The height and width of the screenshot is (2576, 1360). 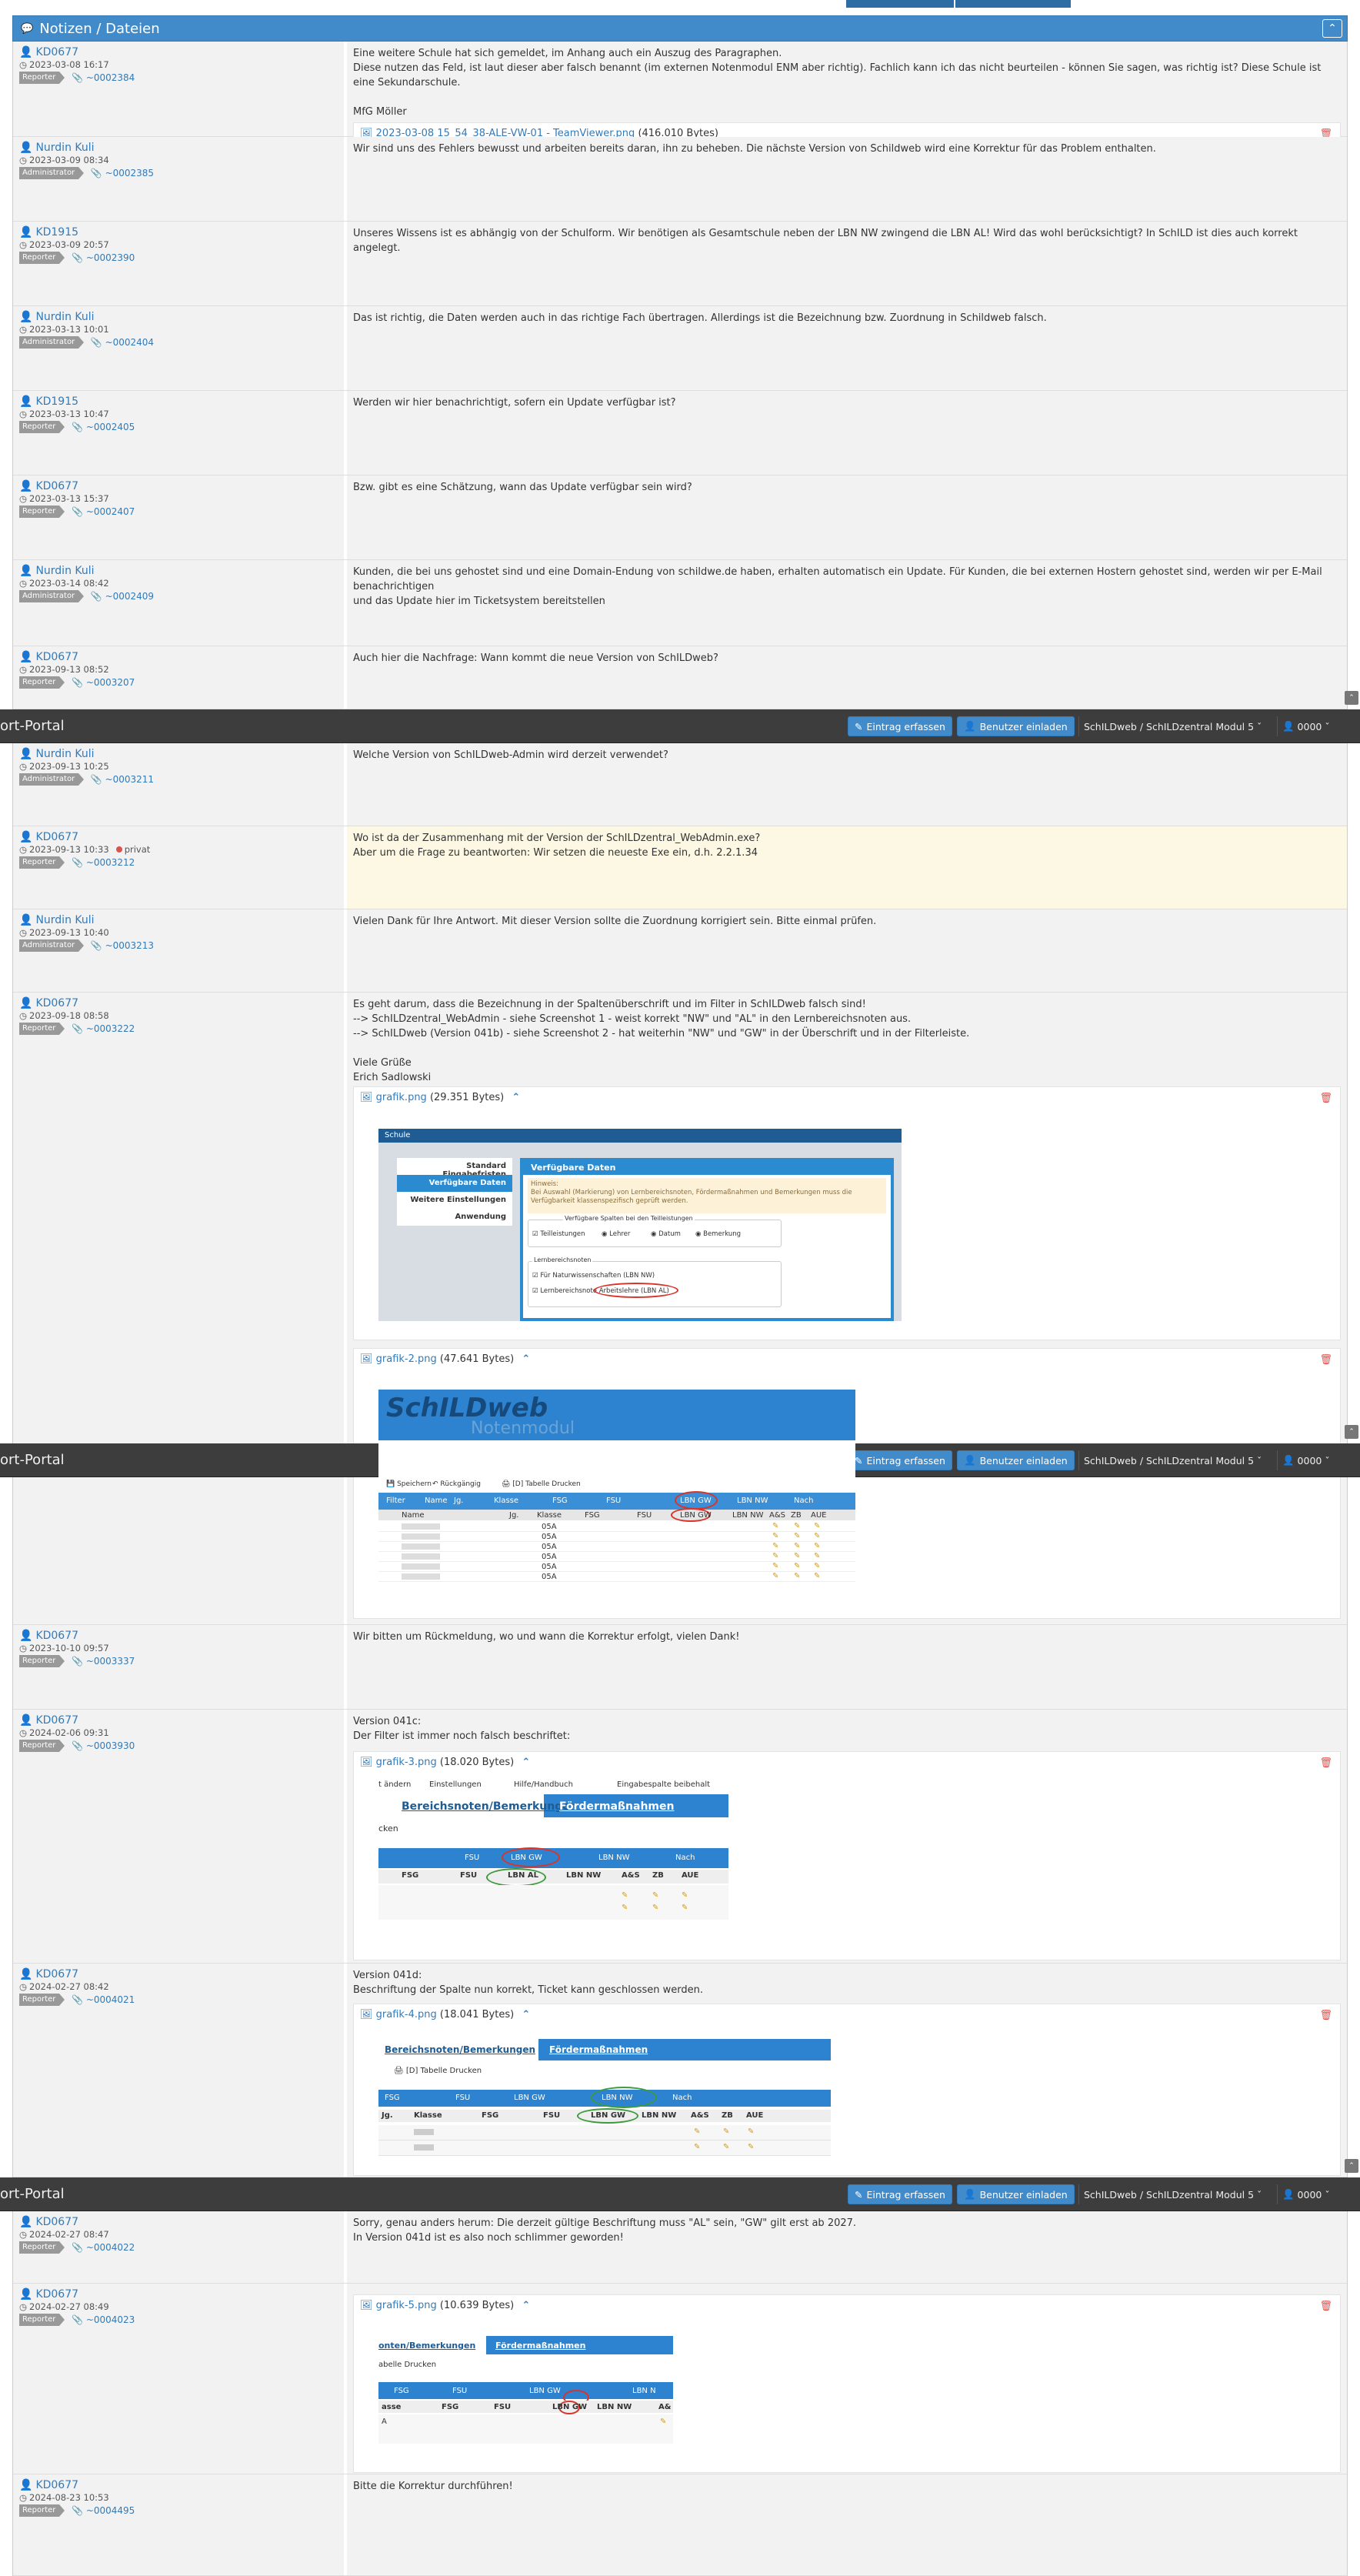 I want to click on note-permalink: 📎 ~0002390, so click(x=100, y=258).